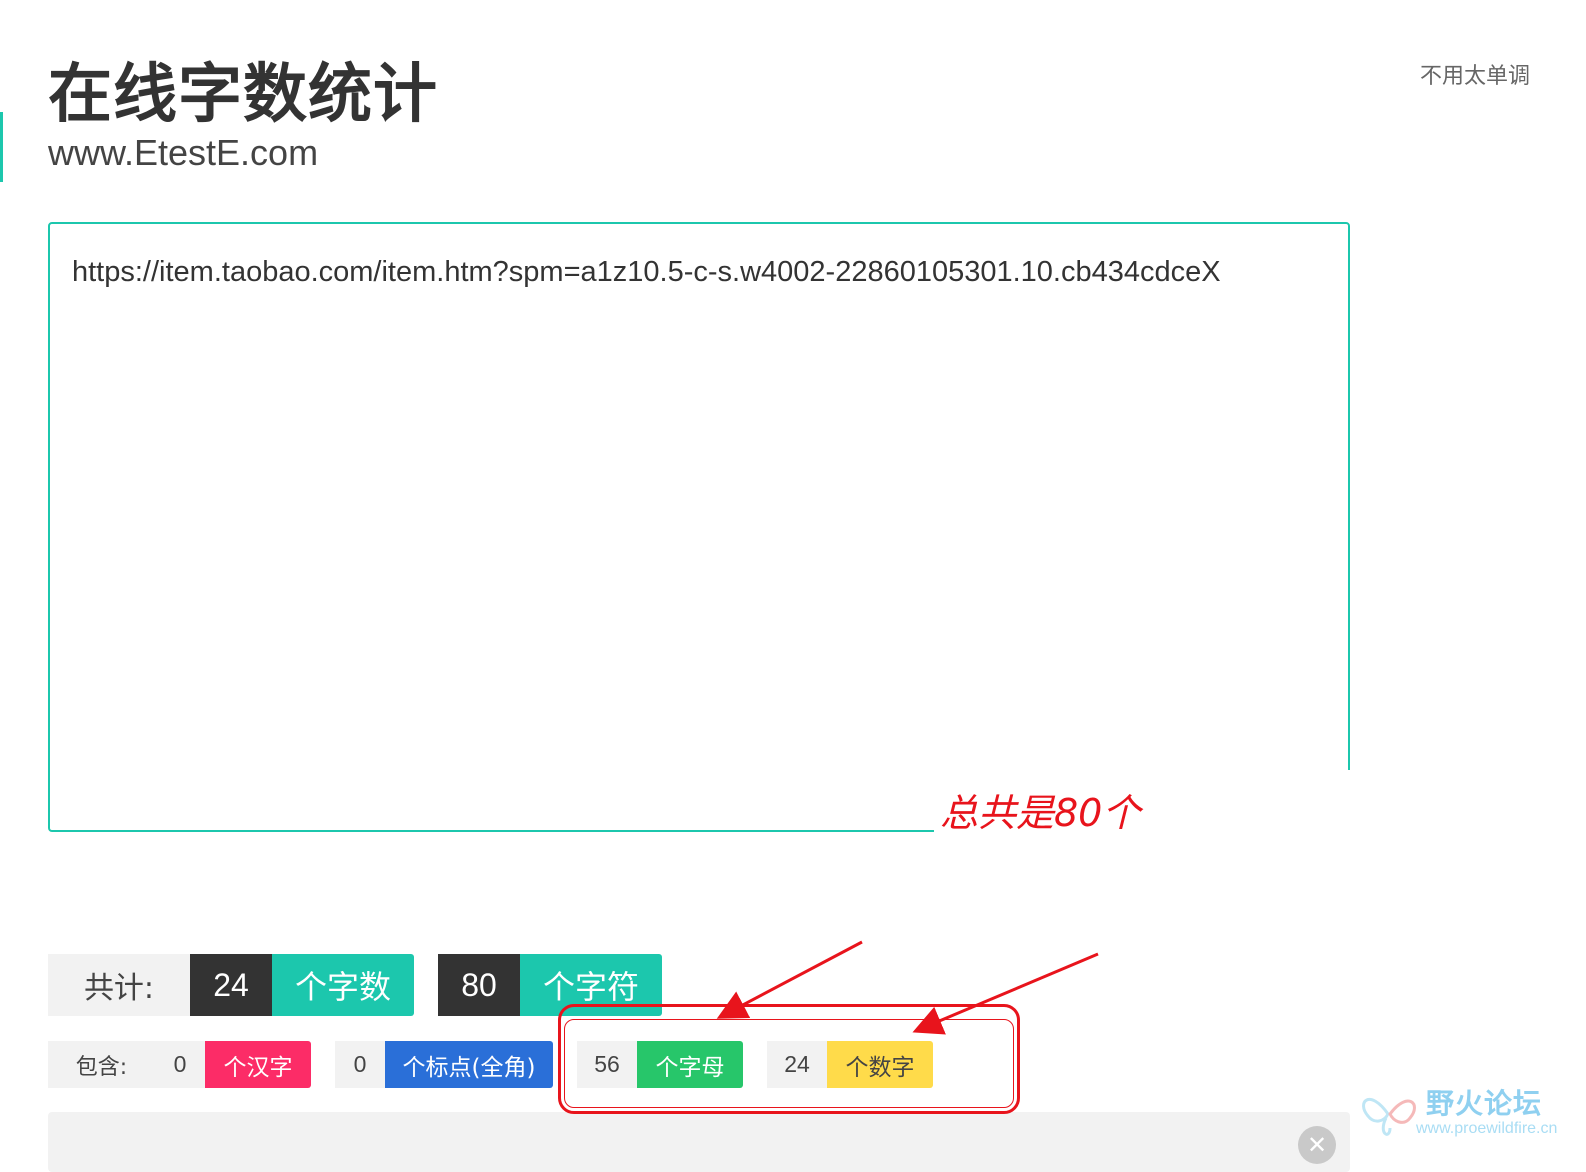 This screenshot has height=1172, width=1586. I want to click on watermark: 野火论坛 www.proewildfire.cn, so click(1458, 1115).